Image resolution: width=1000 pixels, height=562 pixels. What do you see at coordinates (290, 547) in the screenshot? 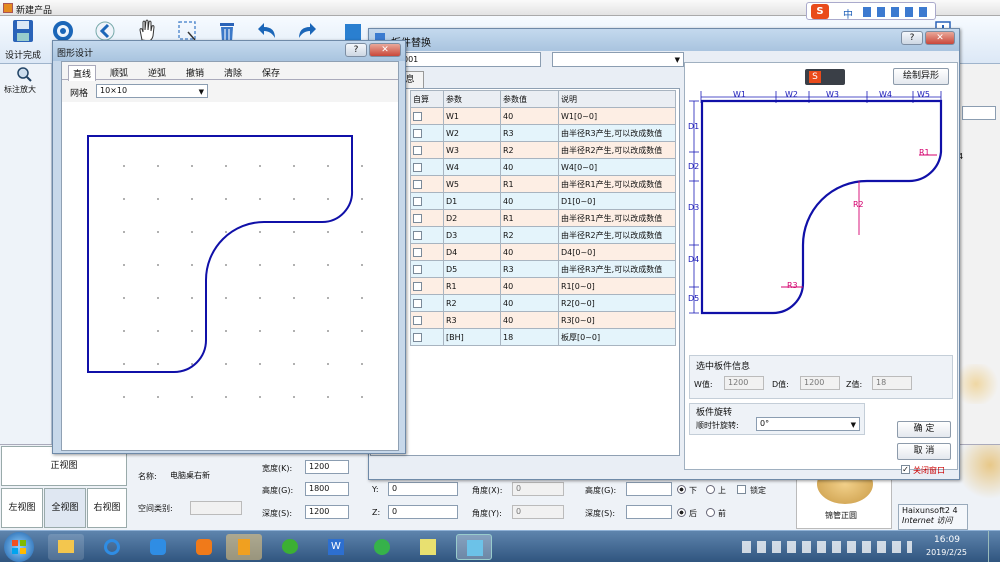
I see `taskbar-wechat` at bounding box center [290, 547].